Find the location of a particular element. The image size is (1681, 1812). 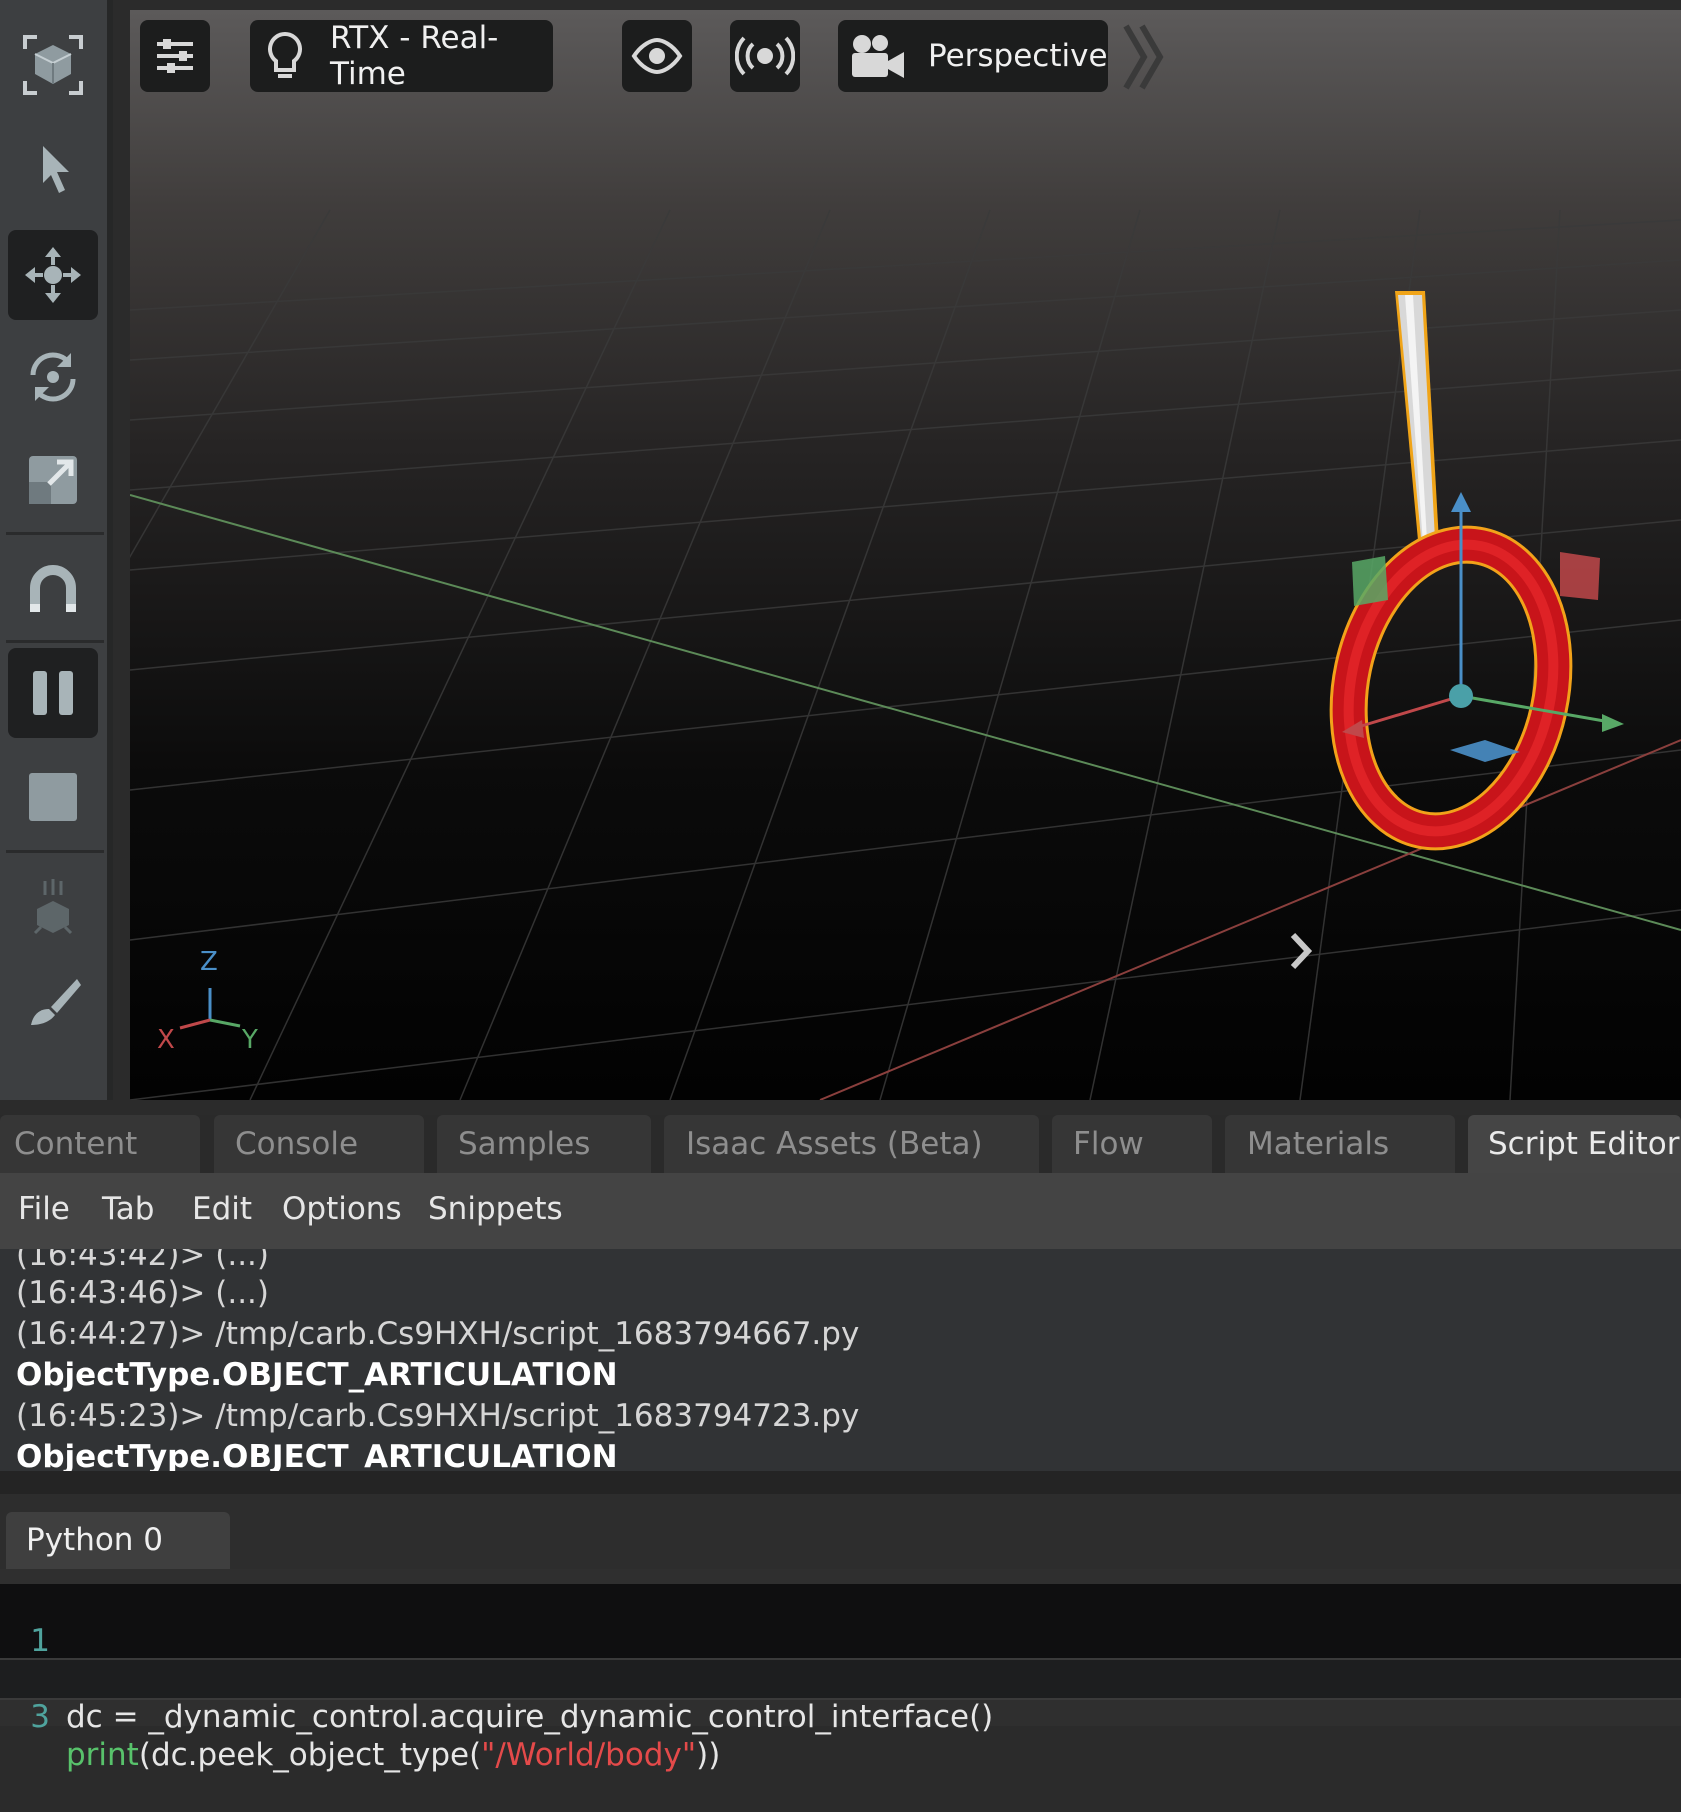

code-token: (dc.peek_object_type( is located at coordinates (310, 1755).